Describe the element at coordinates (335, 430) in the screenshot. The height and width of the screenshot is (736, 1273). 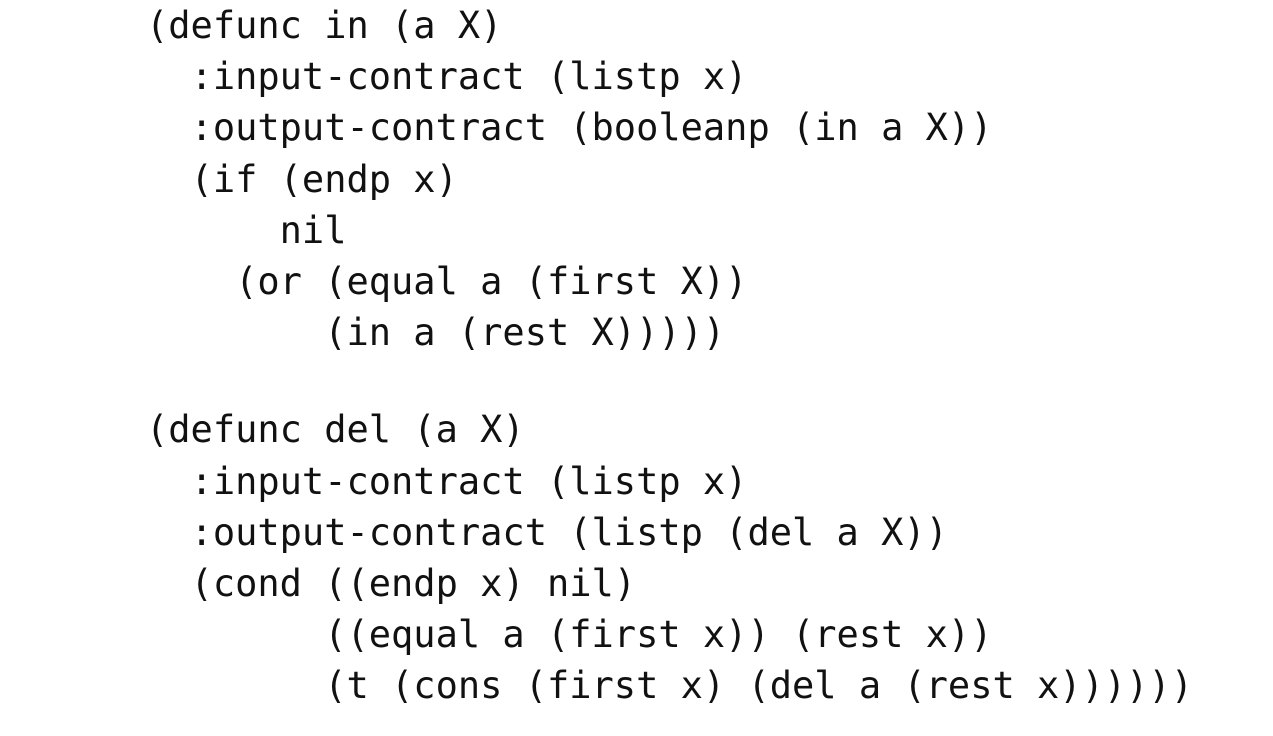
I see `code-line: (defunc del (a X)` at that location.